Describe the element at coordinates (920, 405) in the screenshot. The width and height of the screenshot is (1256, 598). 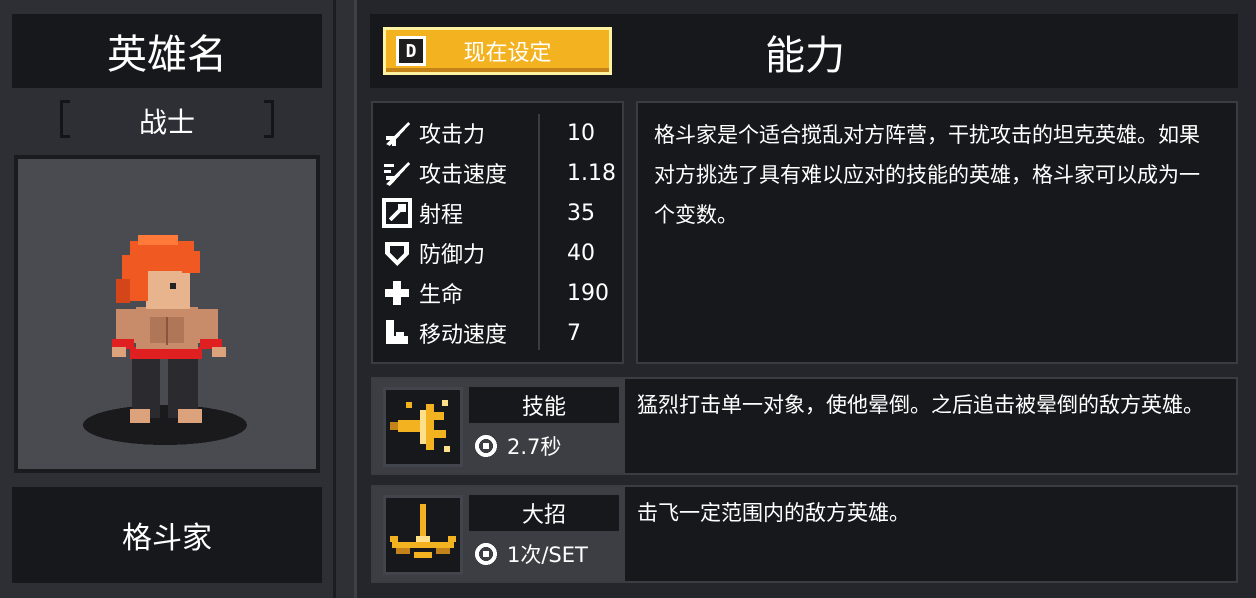
I see `skill-description-text: 猛烈打击单一对象，使他晕倒。之后追击被晕倒的敌方英雄。` at that location.